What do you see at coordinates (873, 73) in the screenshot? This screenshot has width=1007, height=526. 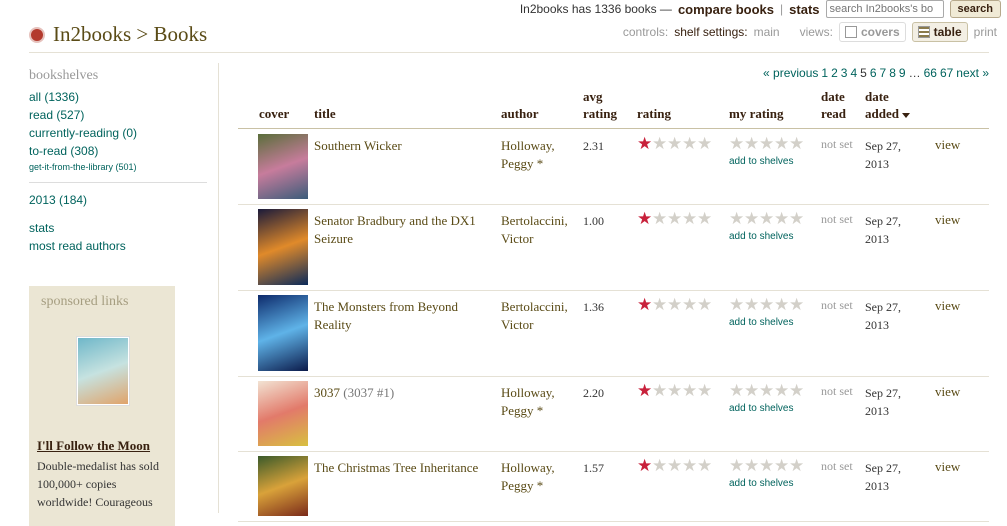 I see `page-link: 6` at bounding box center [873, 73].